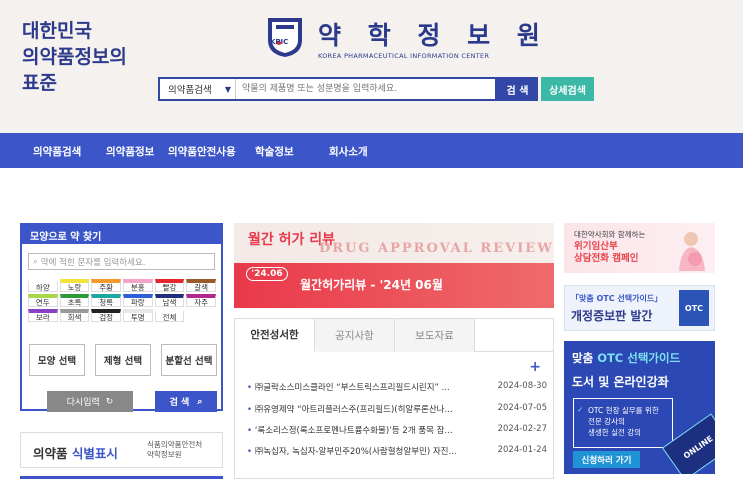 This screenshot has height=479, width=743. I want to click on color-option: 노랑, so click(74, 285).